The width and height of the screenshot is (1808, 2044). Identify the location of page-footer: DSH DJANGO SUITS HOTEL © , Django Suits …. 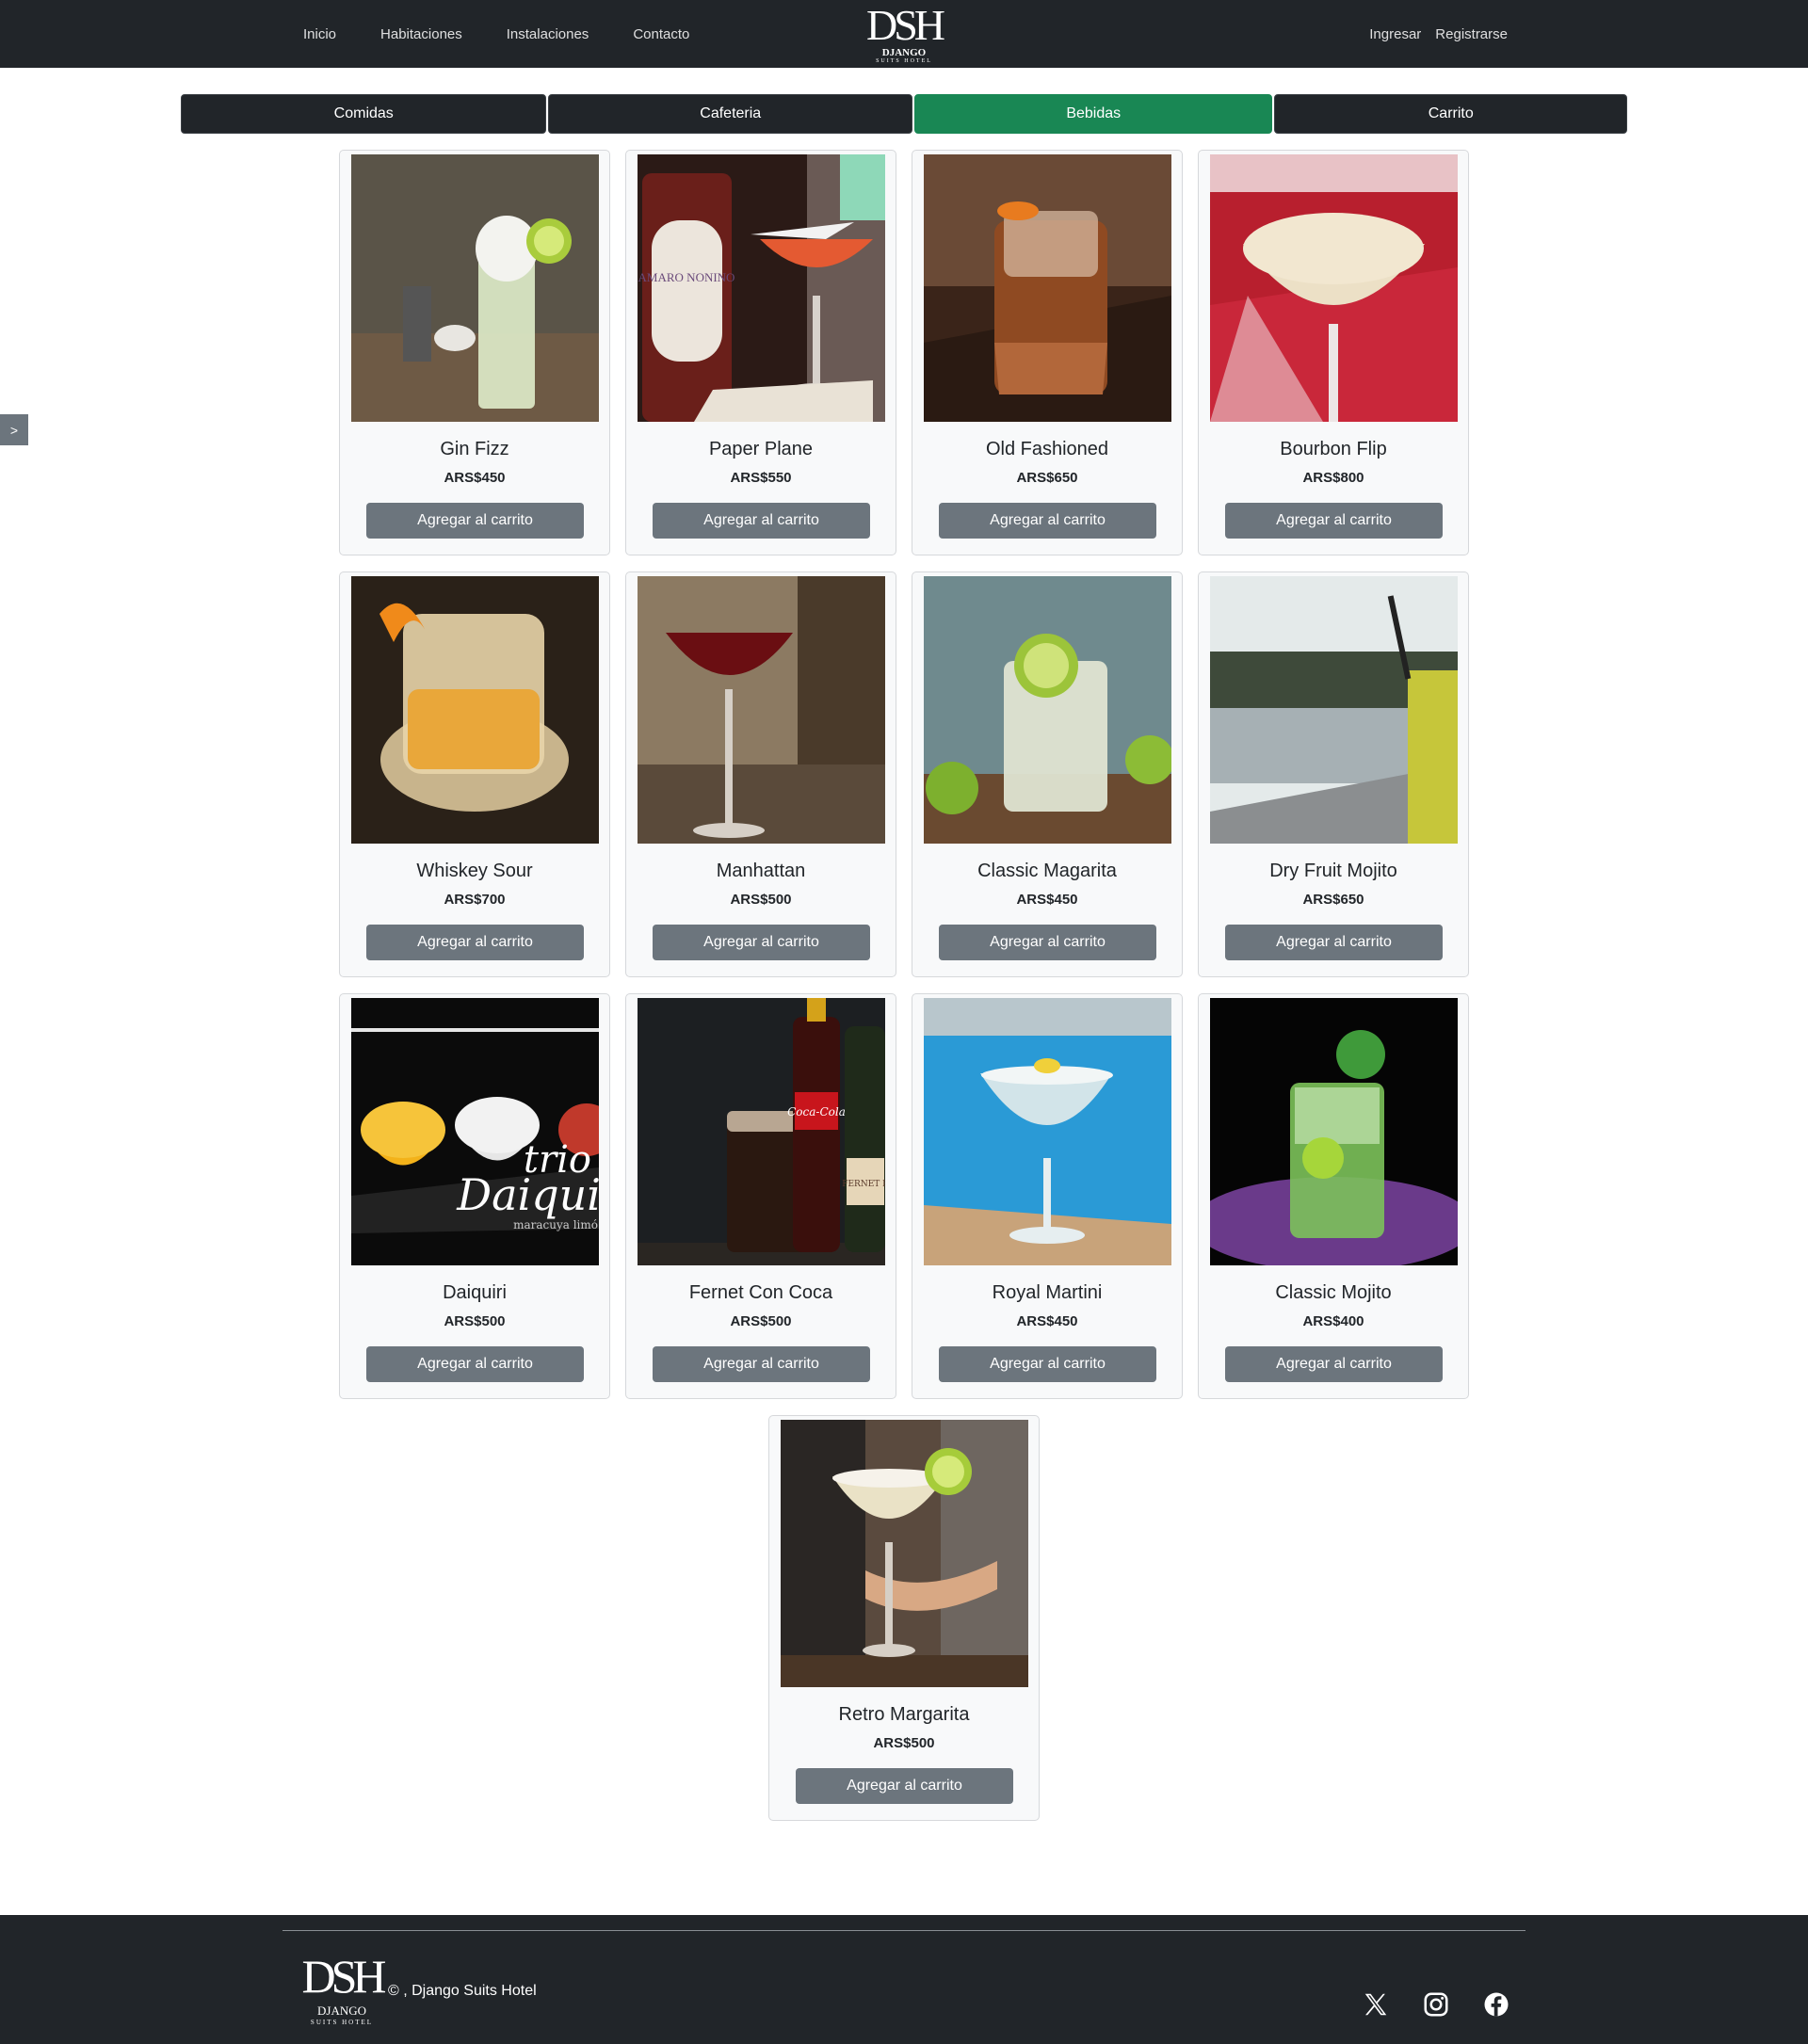
(904, 1980).